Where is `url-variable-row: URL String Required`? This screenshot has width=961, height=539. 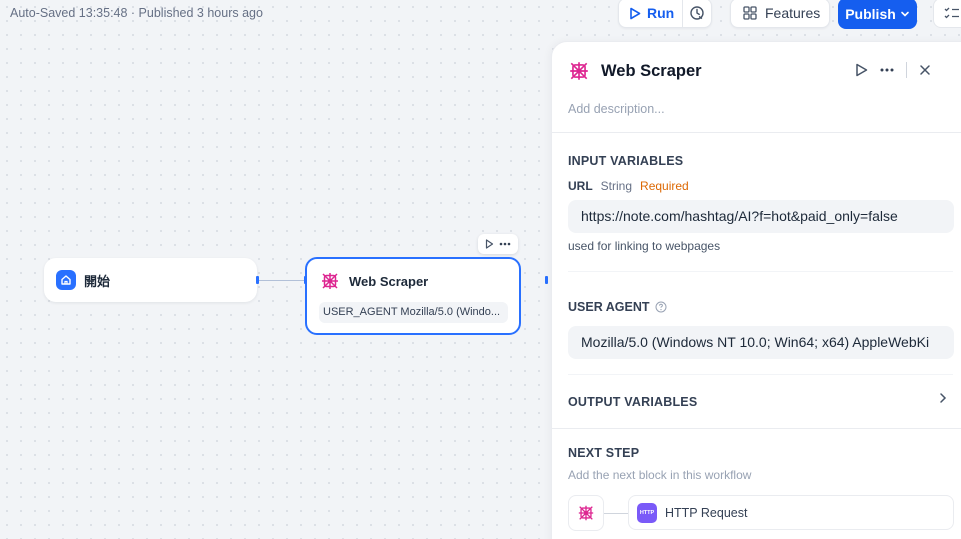
url-variable-row: URL String Required is located at coordinates (628, 186).